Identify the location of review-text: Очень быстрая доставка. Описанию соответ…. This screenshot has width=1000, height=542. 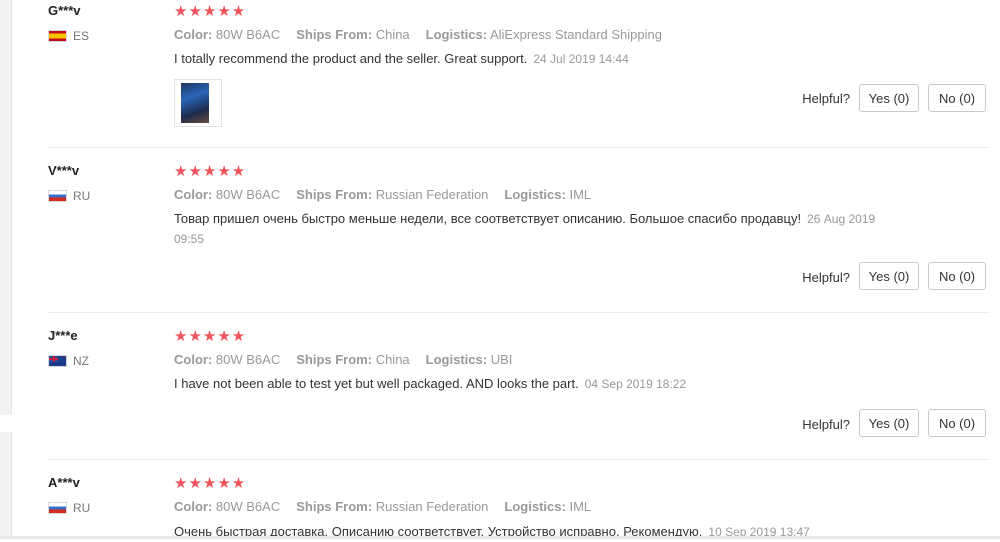
(492, 532).